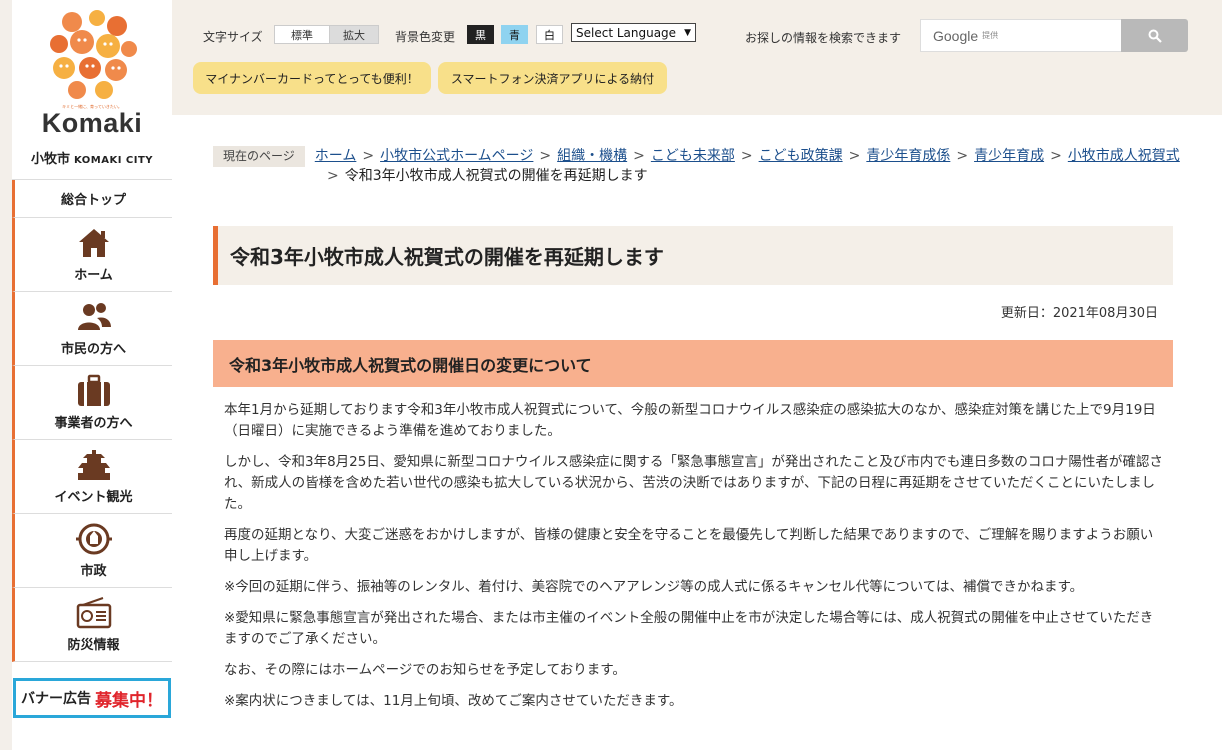 Image resolution: width=1222 pixels, height=750 pixels. What do you see at coordinates (1009, 156) in the screenshot?
I see `breadcrumb-link: 青少年育成` at bounding box center [1009, 156].